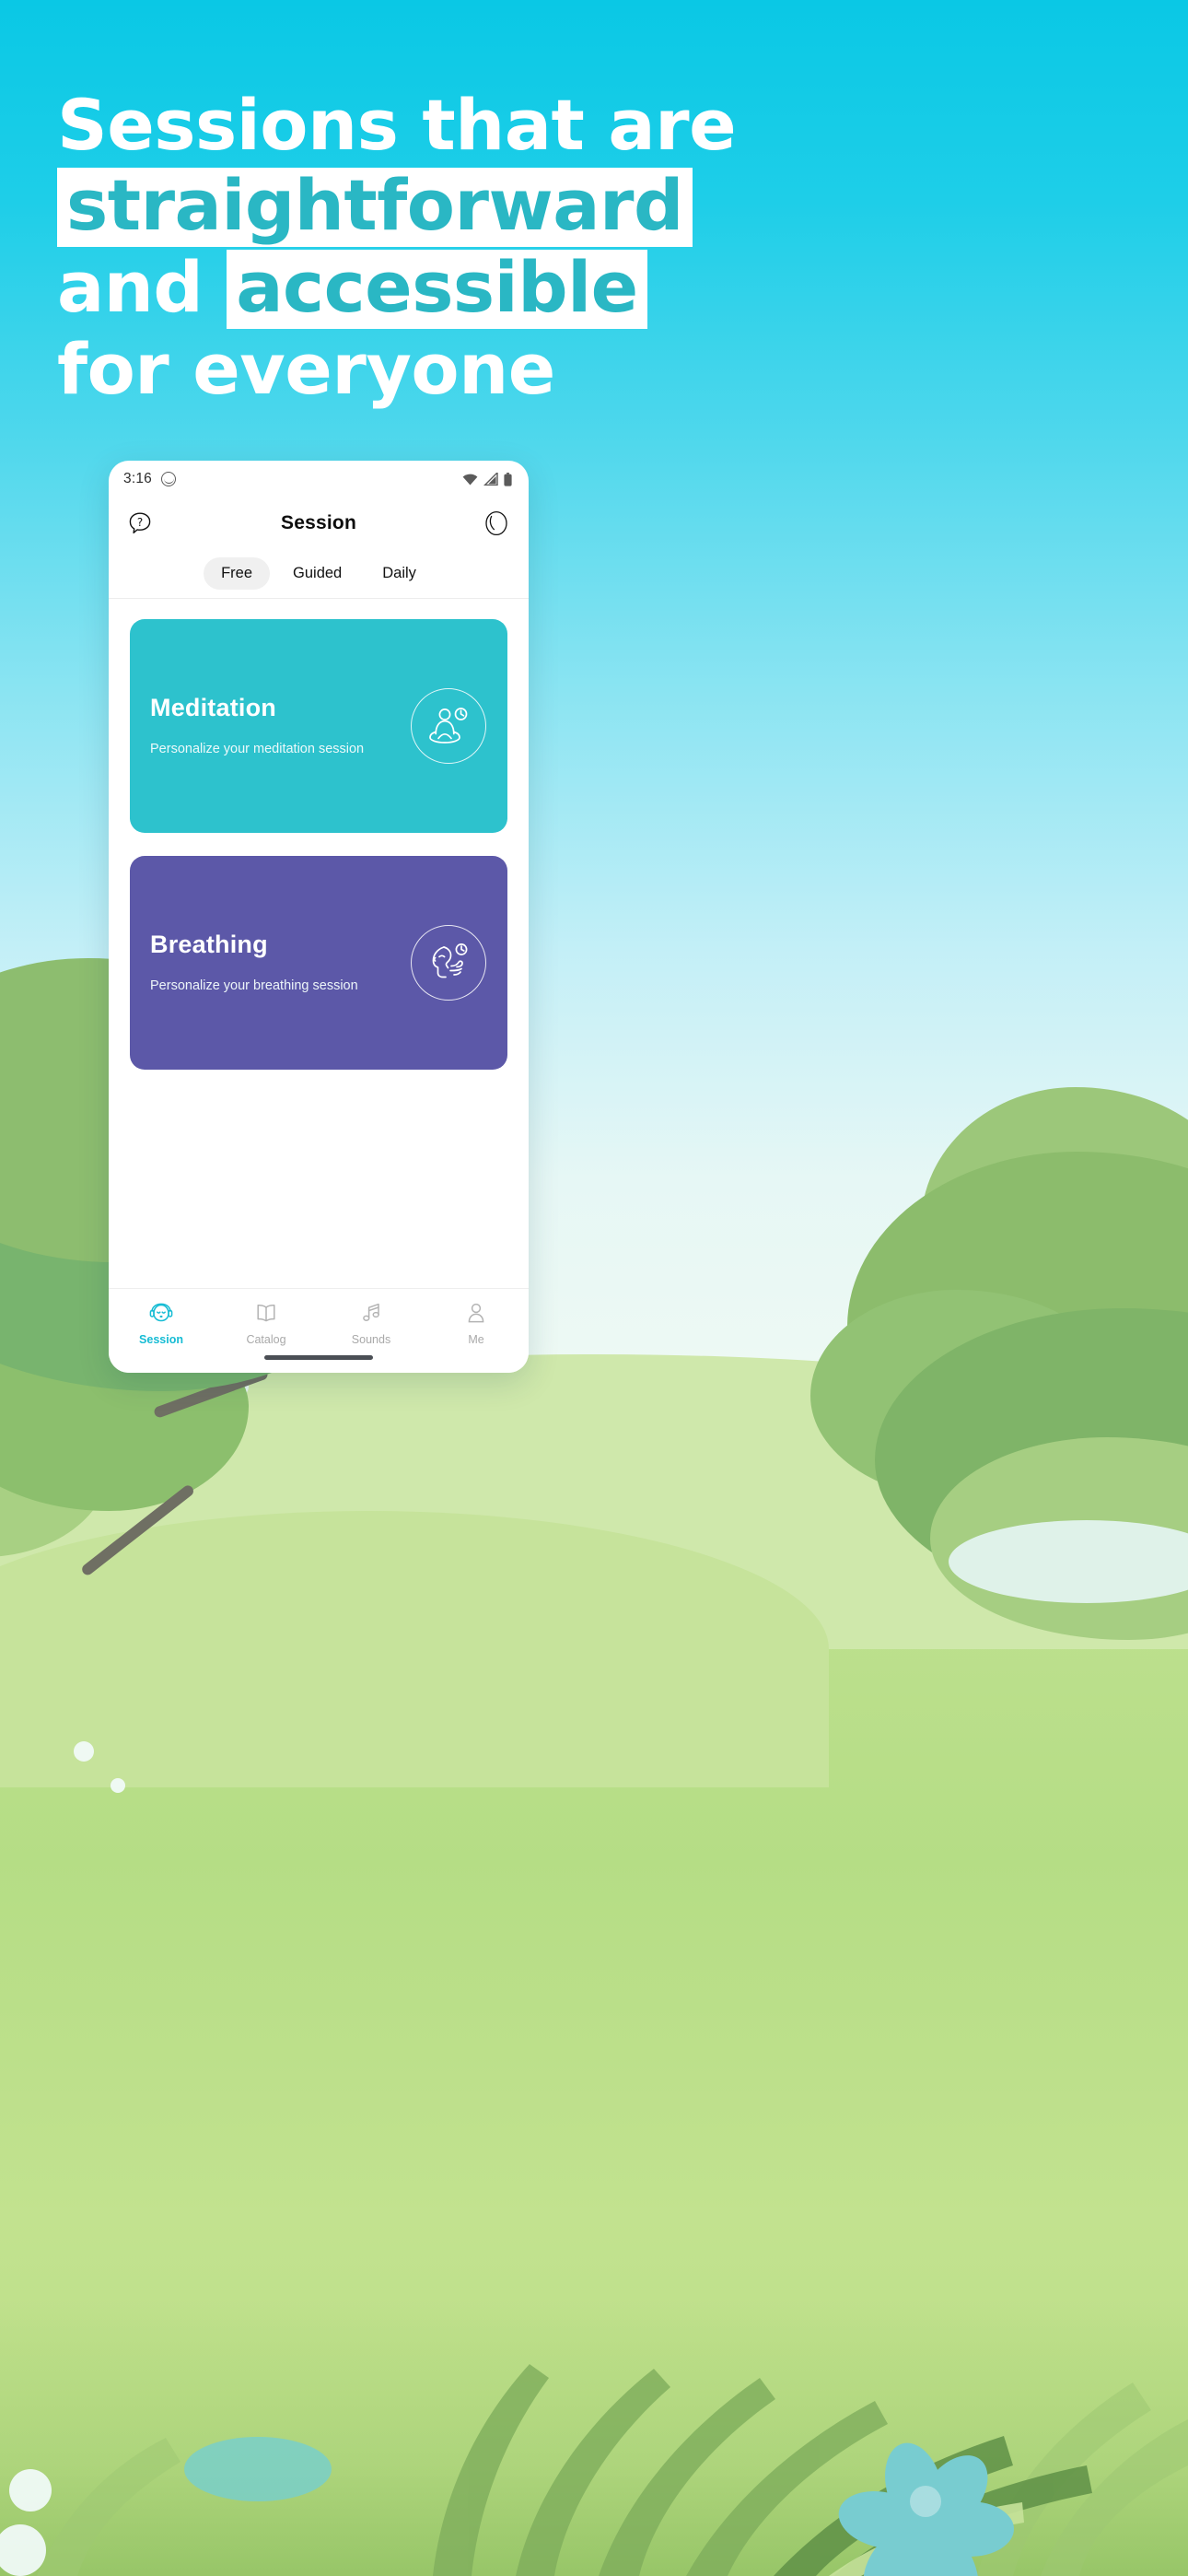 This screenshot has width=1188, height=2576. I want to click on nav-item-me: Me, so click(476, 1322).